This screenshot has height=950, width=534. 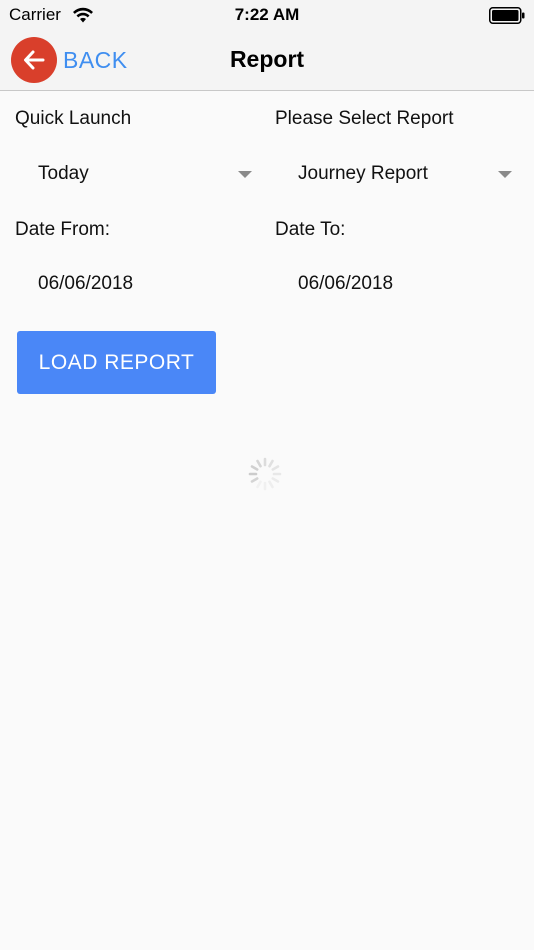 I want to click on report-select-value: Journey Report, so click(x=363, y=173).